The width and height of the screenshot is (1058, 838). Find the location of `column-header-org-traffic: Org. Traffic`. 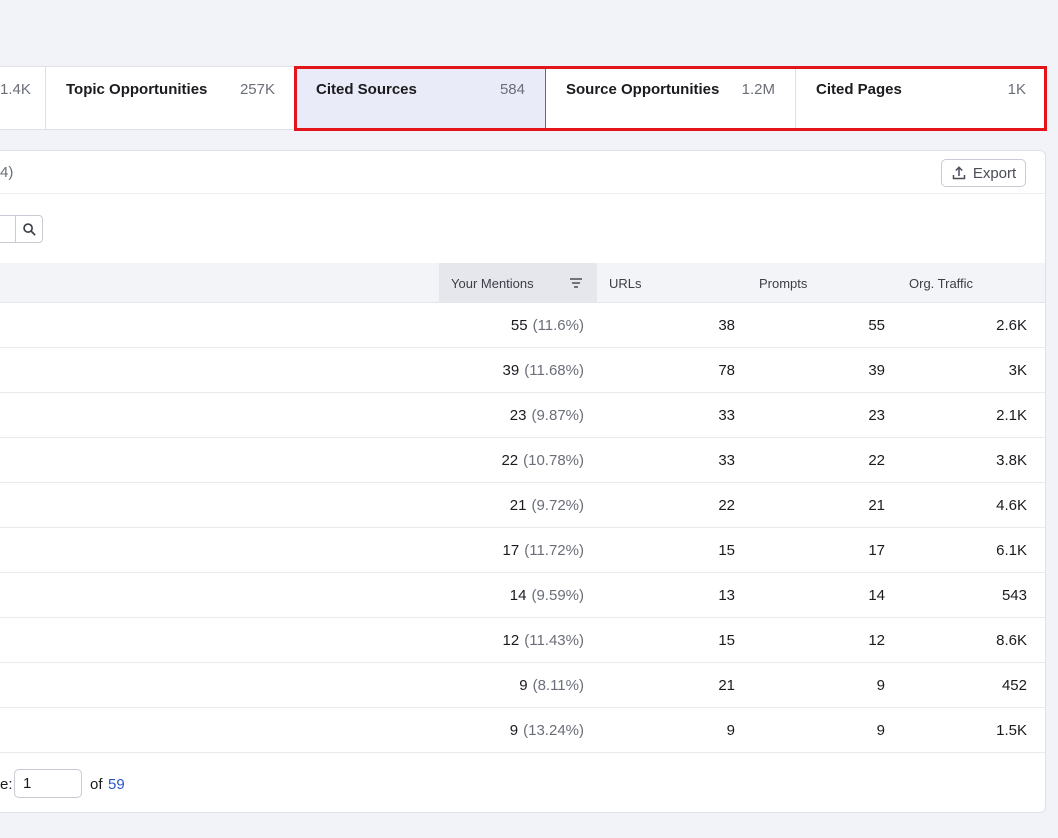

column-header-org-traffic: Org. Traffic is located at coordinates (941, 283).